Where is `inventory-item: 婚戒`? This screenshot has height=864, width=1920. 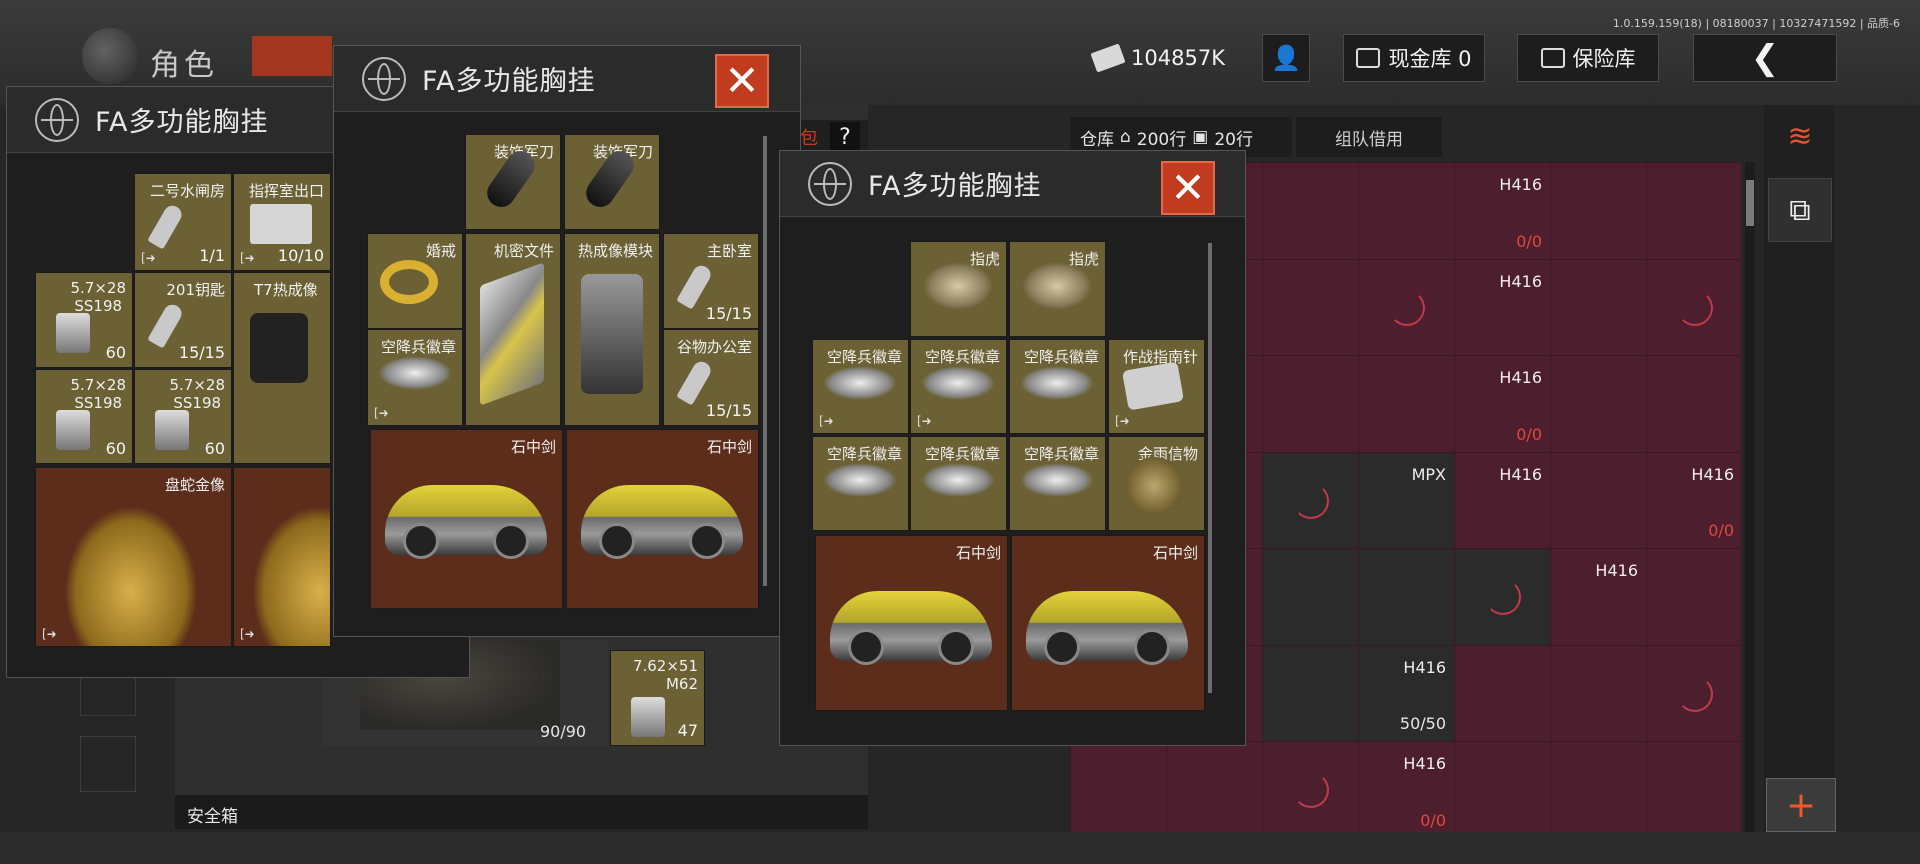
inventory-item: 婚戒 is located at coordinates (415, 281).